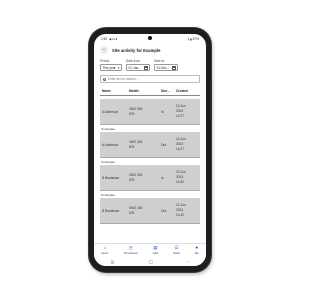 The height and width of the screenshot is (300, 320). What do you see at coordinates (196, 253) in the screenshot?
I see `nav-label: Me` at bounding box center [196, 253].